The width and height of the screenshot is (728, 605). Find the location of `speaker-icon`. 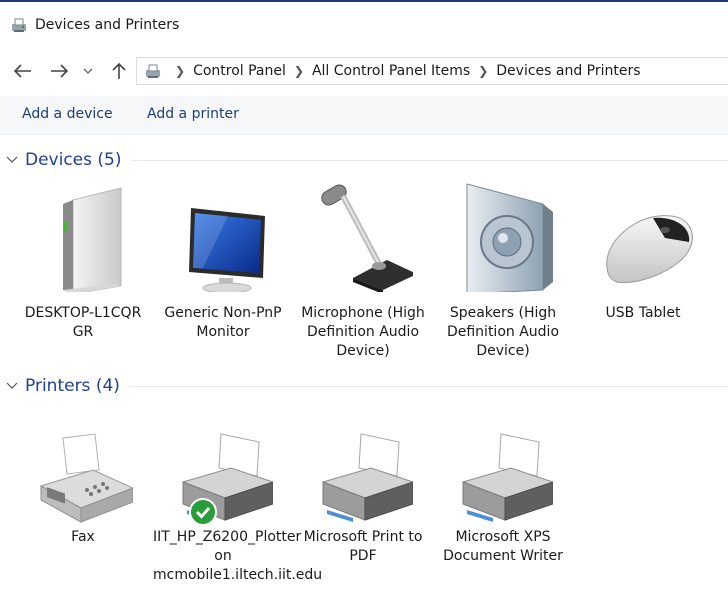

speaker-icon is located at coordinates (509, 237).